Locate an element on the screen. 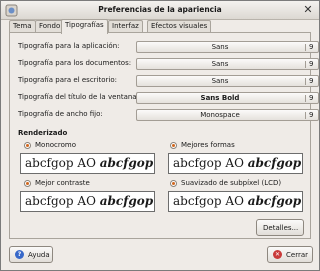  font-name: Monospace is located at coordinates (220, 115).